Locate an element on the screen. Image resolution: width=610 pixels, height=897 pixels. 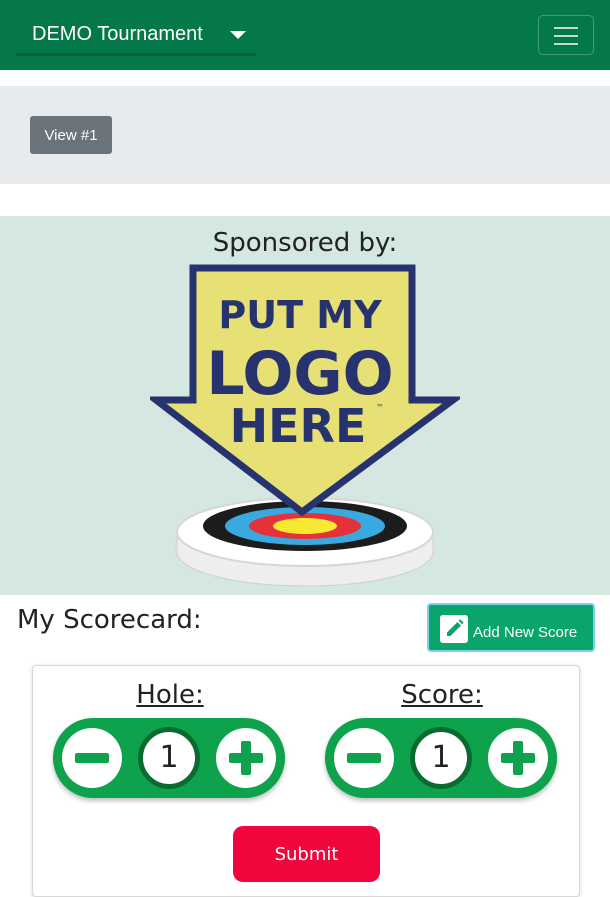
score-increment-button is located at coordinates (518, 758).